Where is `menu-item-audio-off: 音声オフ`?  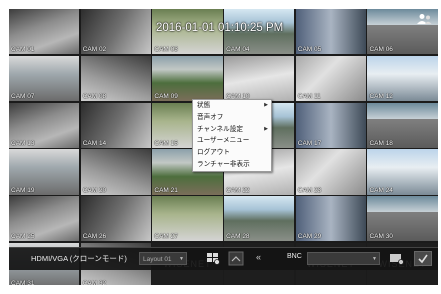 menu-item-audio-off: 音声オフ is located at coordinates (232, 118).